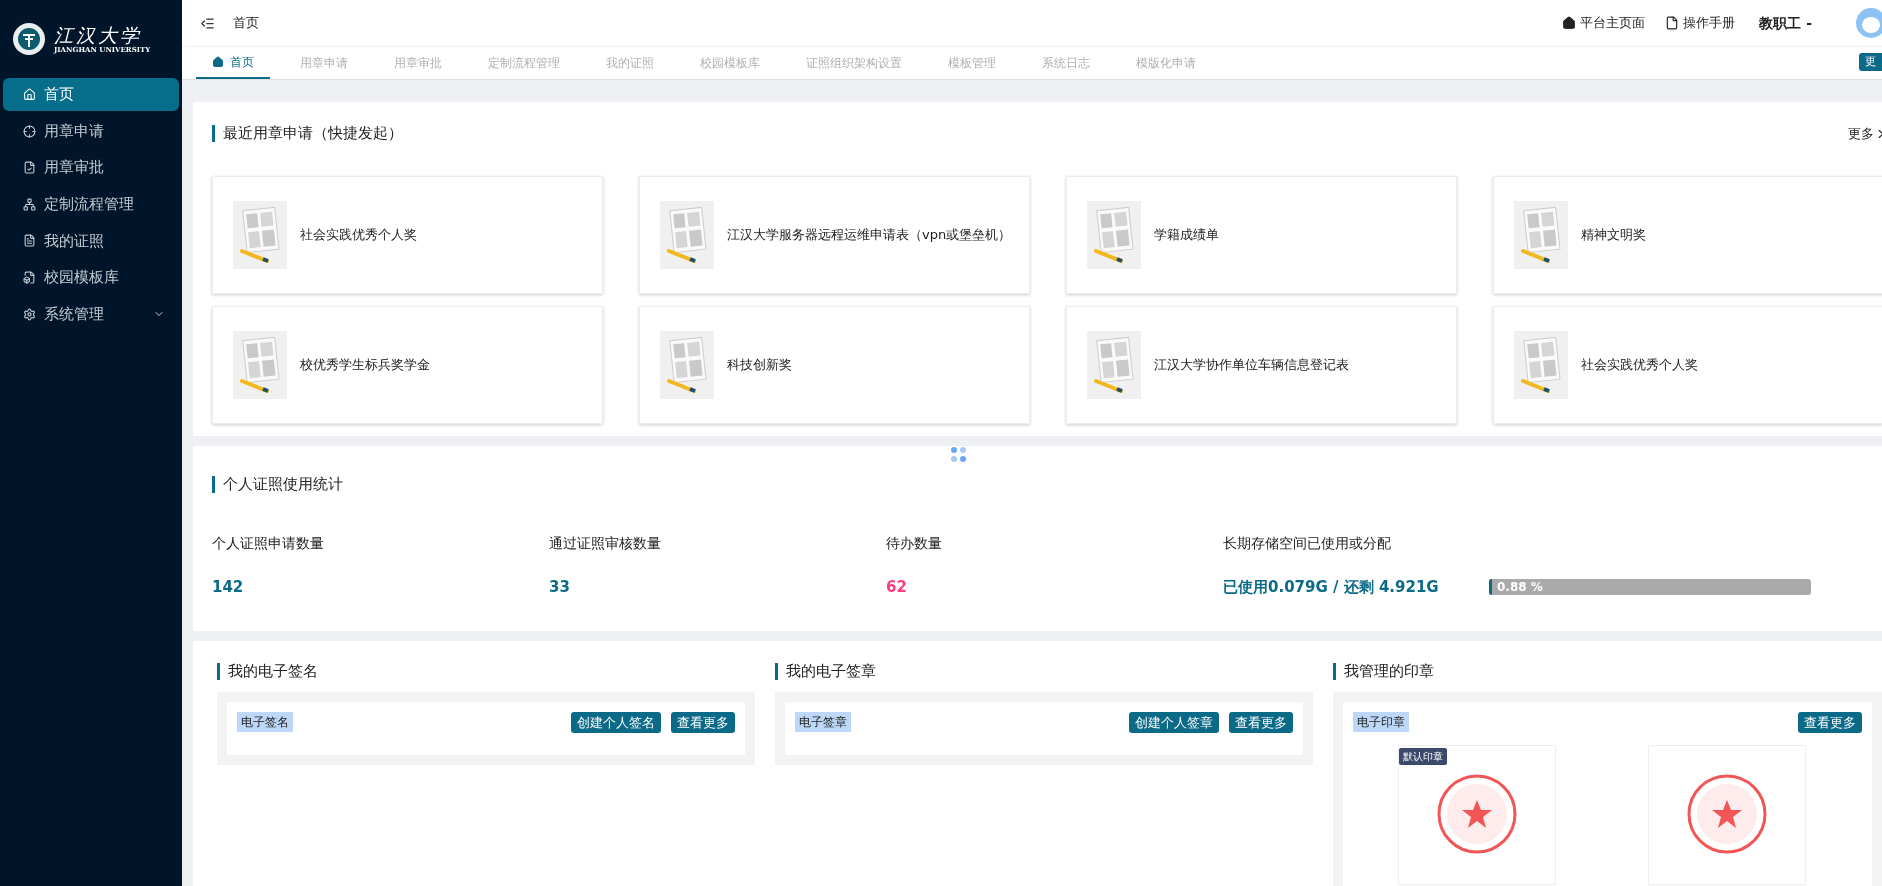  Describe the element at coordinates (29, 131) in the screenshot. I see `target-icon` at that location.